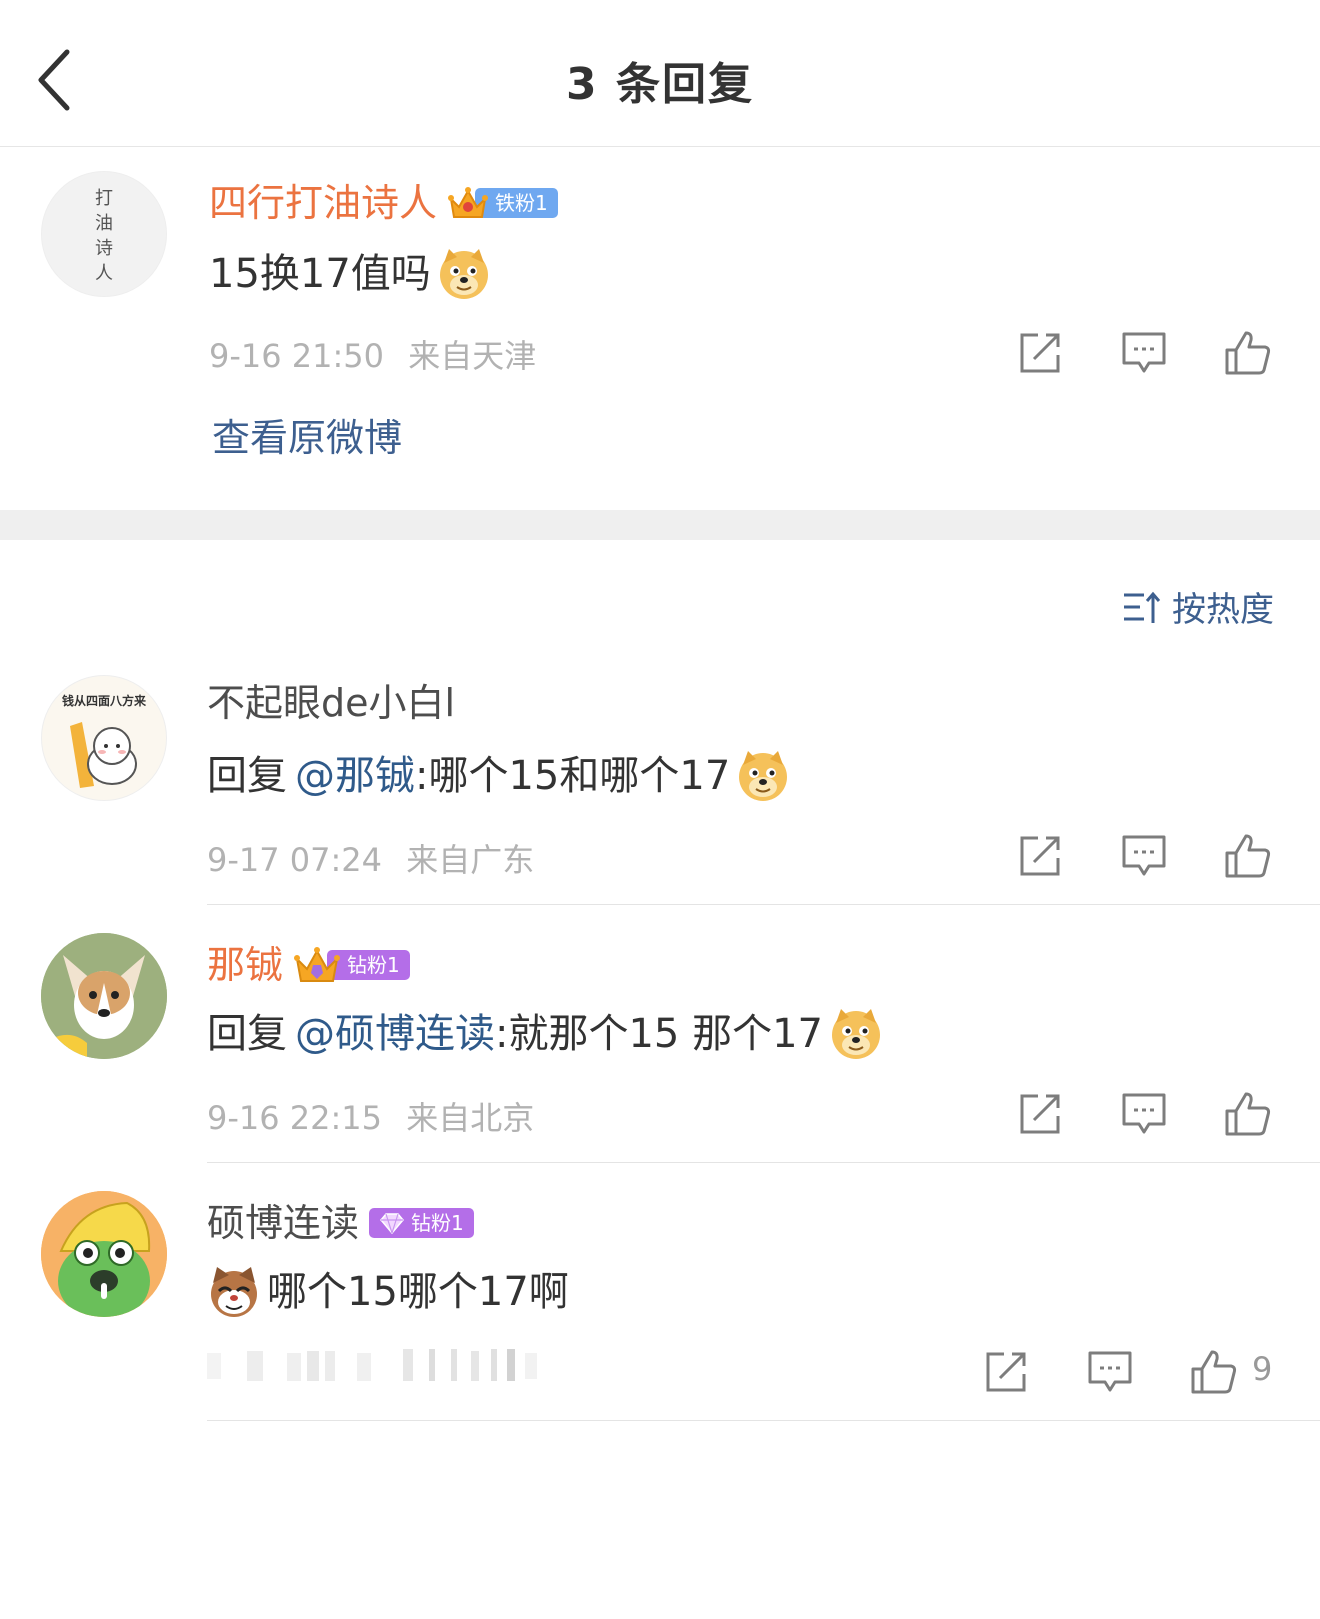  I want to click on comment-text: 回复 @那铖 :哪个15和哪个17, so click(498, 776).